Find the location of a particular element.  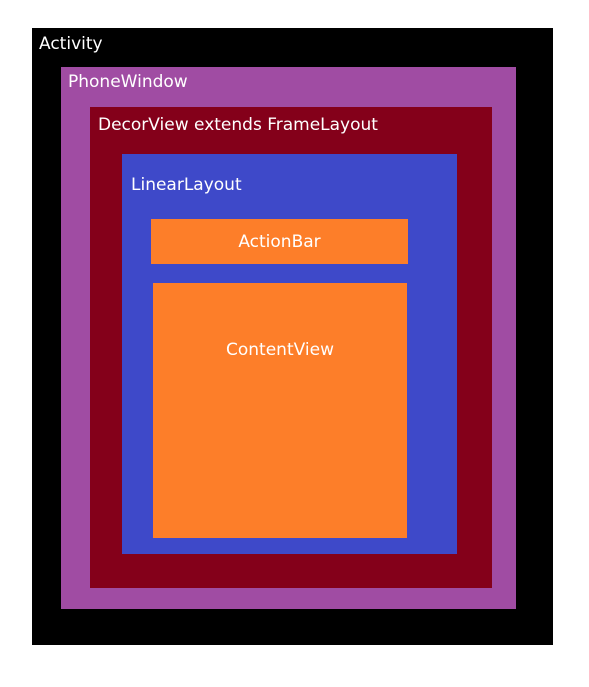

action-bar-label: ActionBar is located at coordinates (279, 242).